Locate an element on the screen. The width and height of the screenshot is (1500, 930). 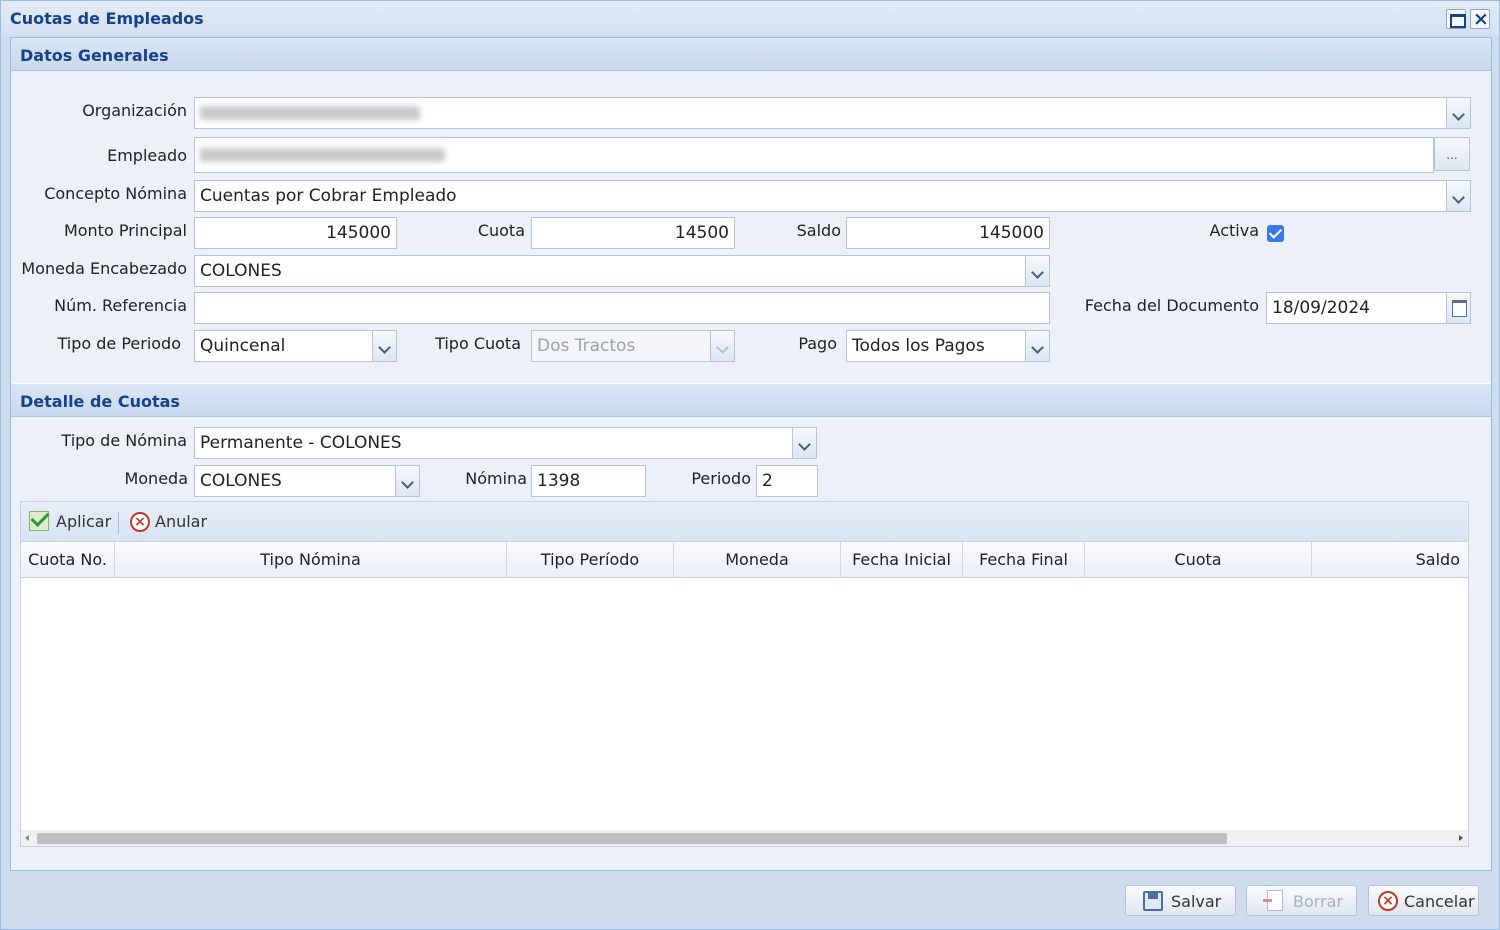
save-disk-icon is located at coordinates (1153, 901).